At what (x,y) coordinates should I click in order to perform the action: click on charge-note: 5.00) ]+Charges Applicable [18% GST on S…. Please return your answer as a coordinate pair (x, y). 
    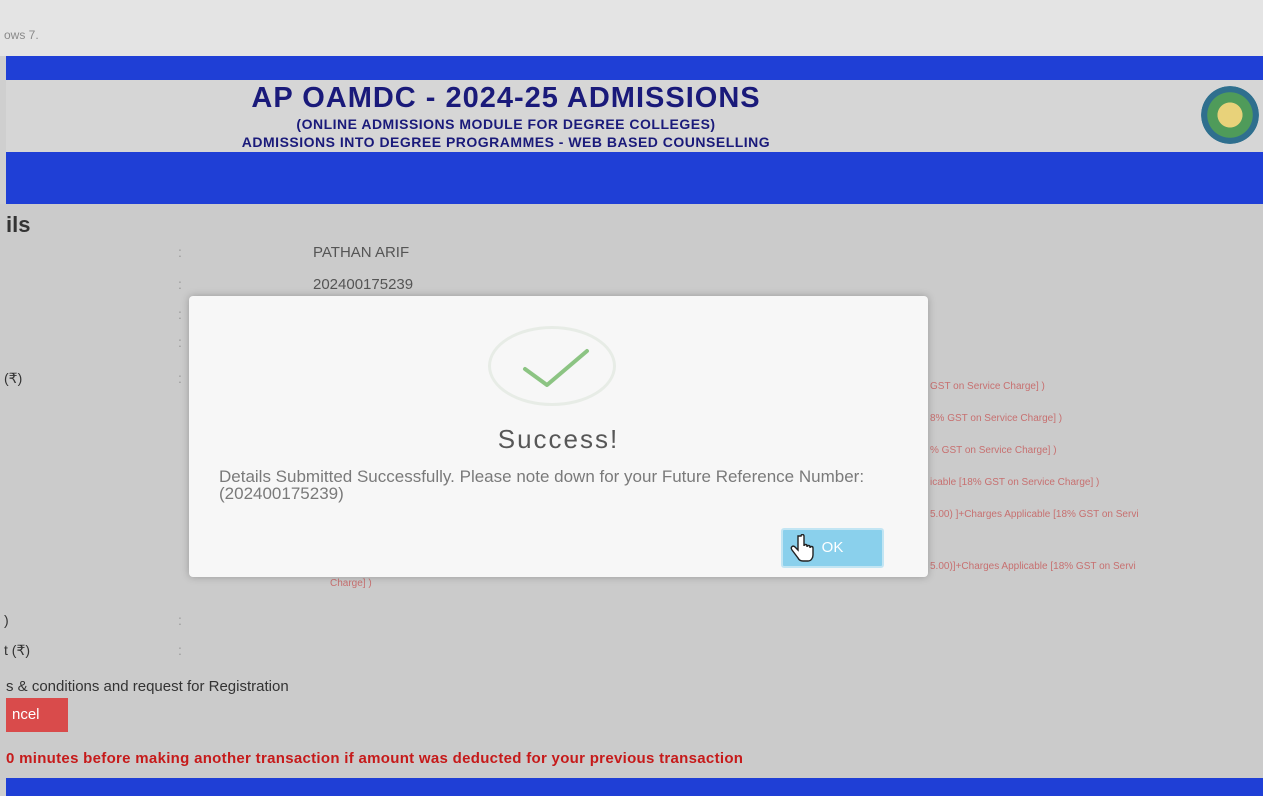
    Looking at the image, I should click on (1034, 514).